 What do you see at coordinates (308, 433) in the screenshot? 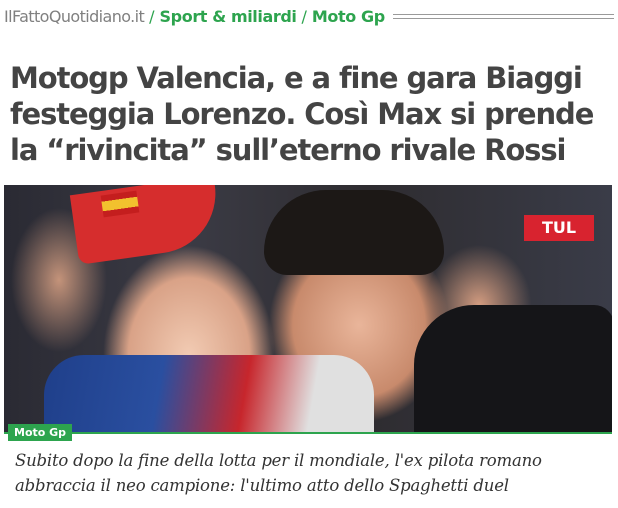
I see `photo-bottom-rule` at bounding box center [308, 433].